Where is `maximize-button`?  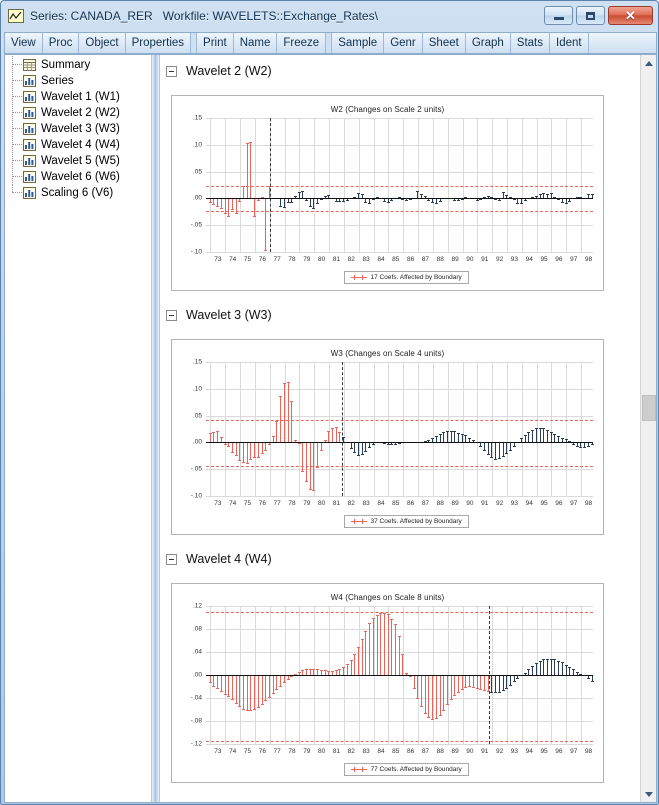
maximize-button is located at coordinates (590, 15).